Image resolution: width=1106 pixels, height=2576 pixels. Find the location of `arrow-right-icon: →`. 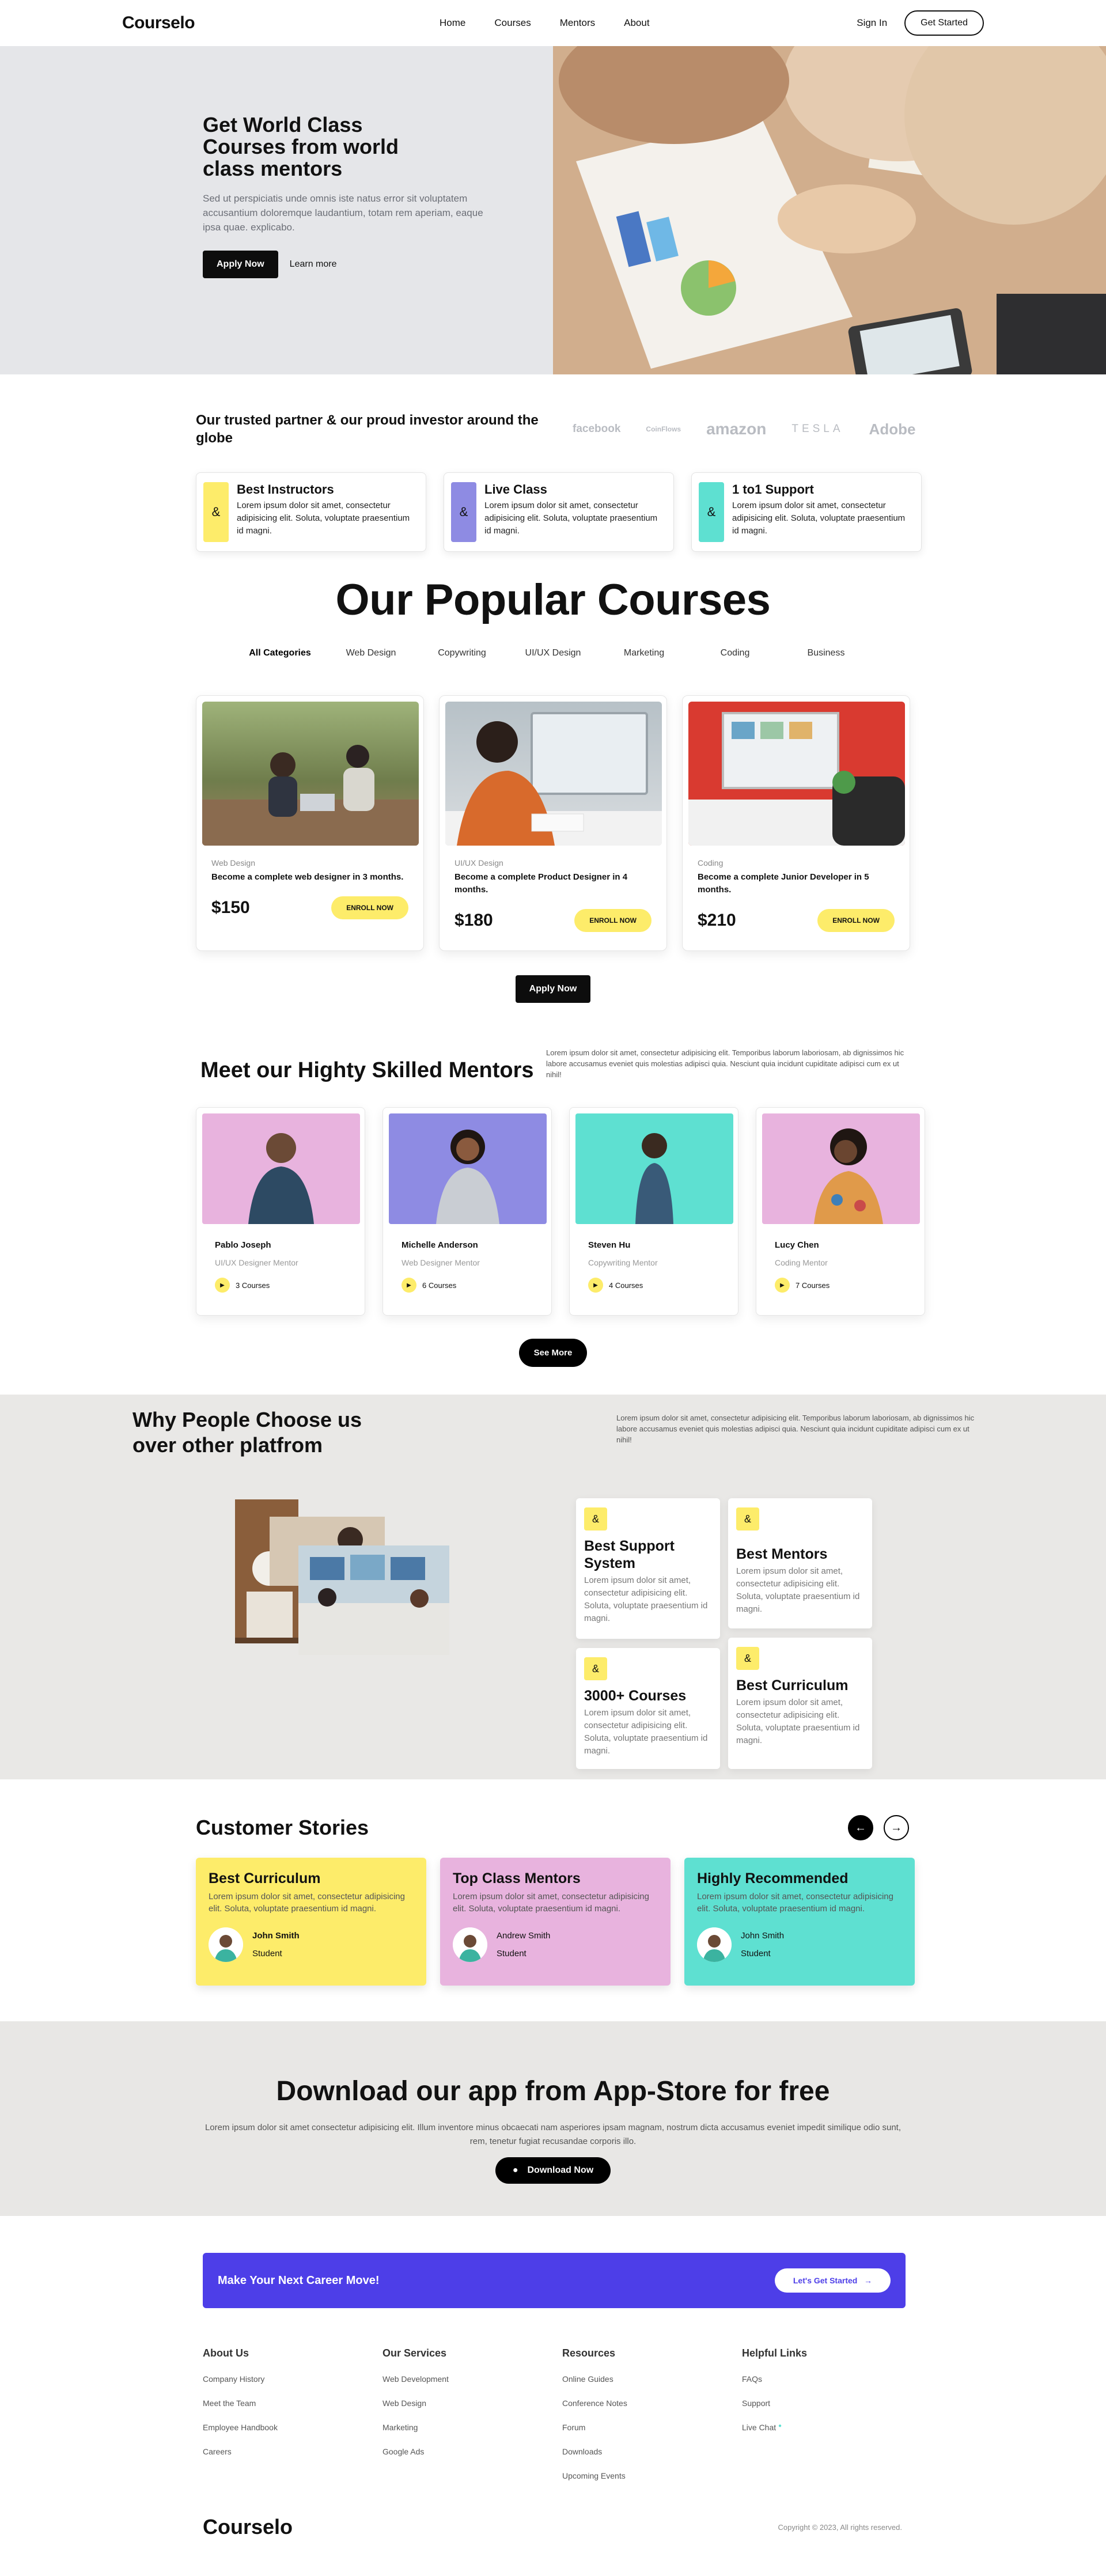

arrow-right-icon: → is located at coordinates (896, 1828).